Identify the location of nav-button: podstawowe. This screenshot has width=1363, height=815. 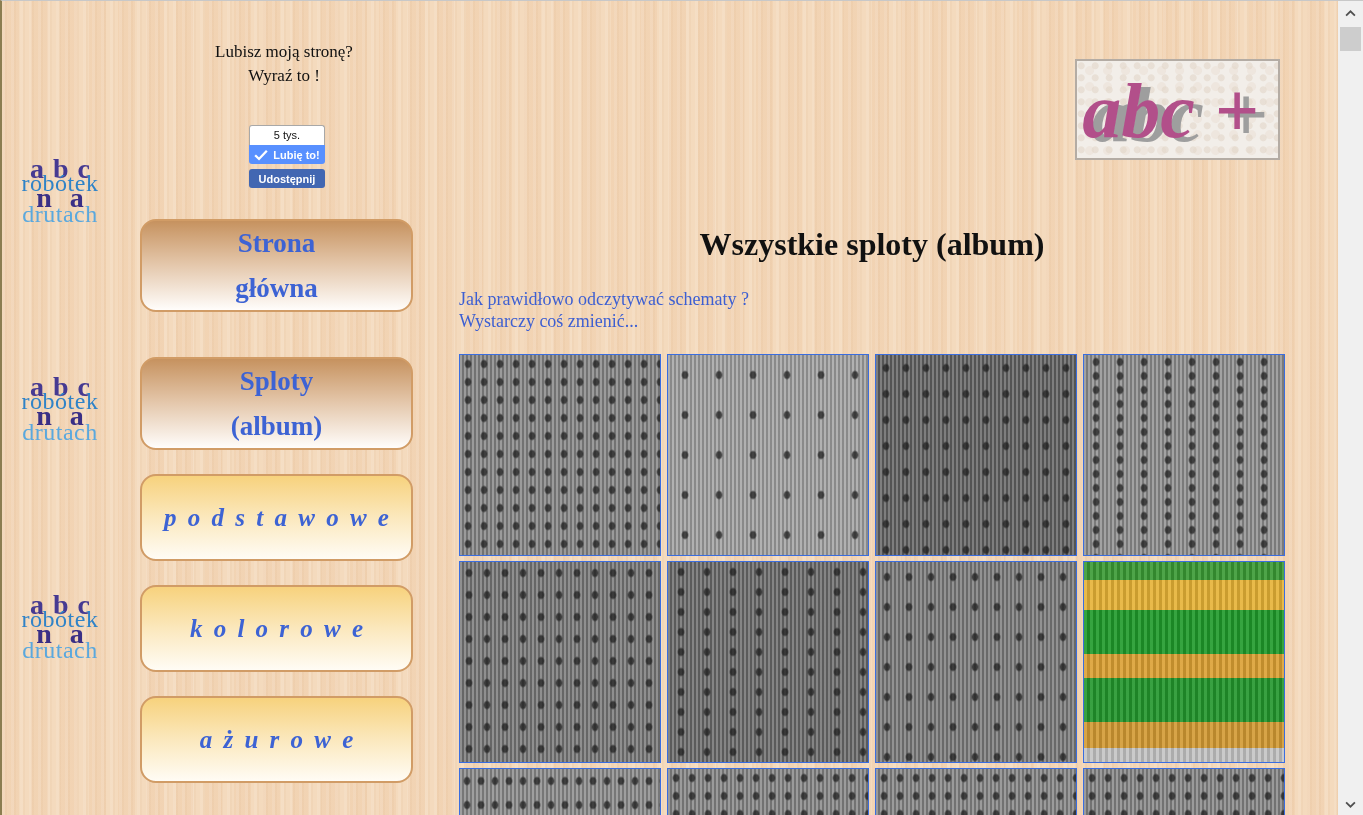
(276, 517).